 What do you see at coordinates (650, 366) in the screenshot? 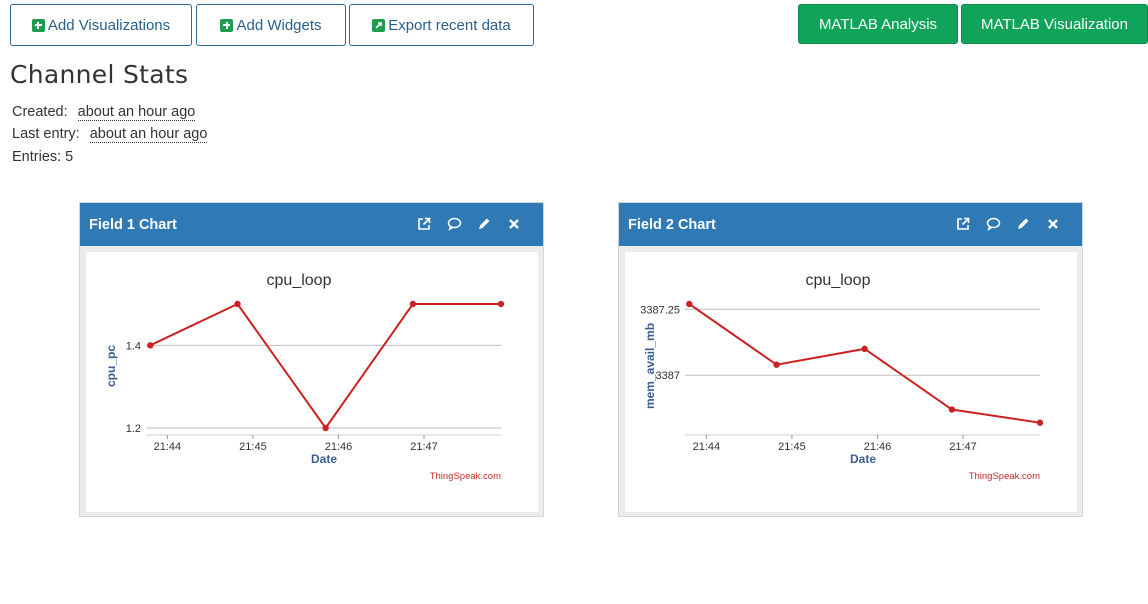
I see `y-axis-label: mem_avail_mb` at bounding box center [650, 366].